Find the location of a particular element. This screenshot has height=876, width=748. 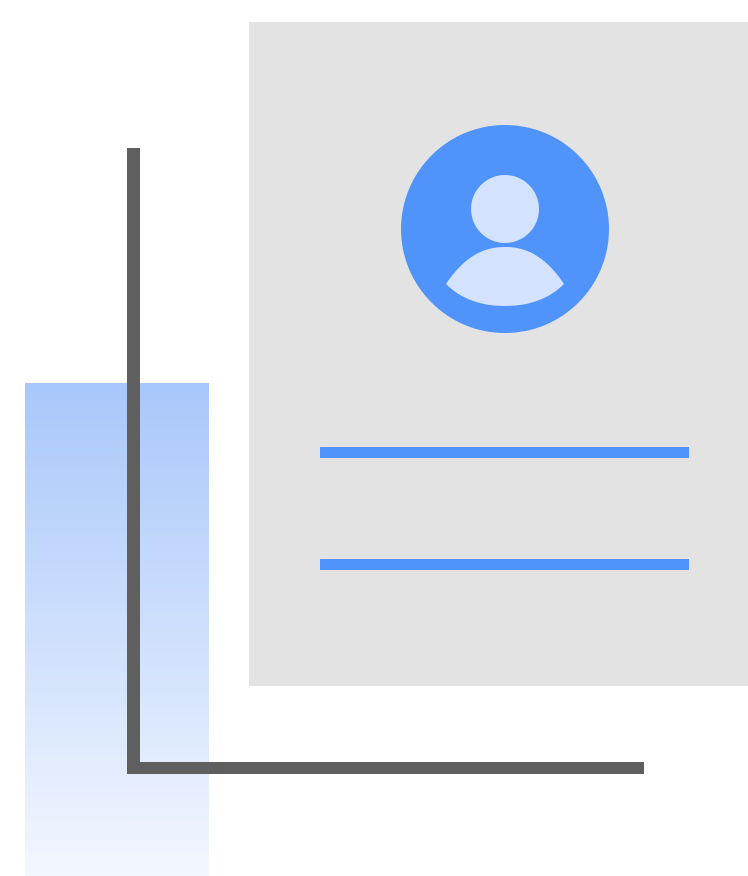

avatar is located at coordinates (505, 229).